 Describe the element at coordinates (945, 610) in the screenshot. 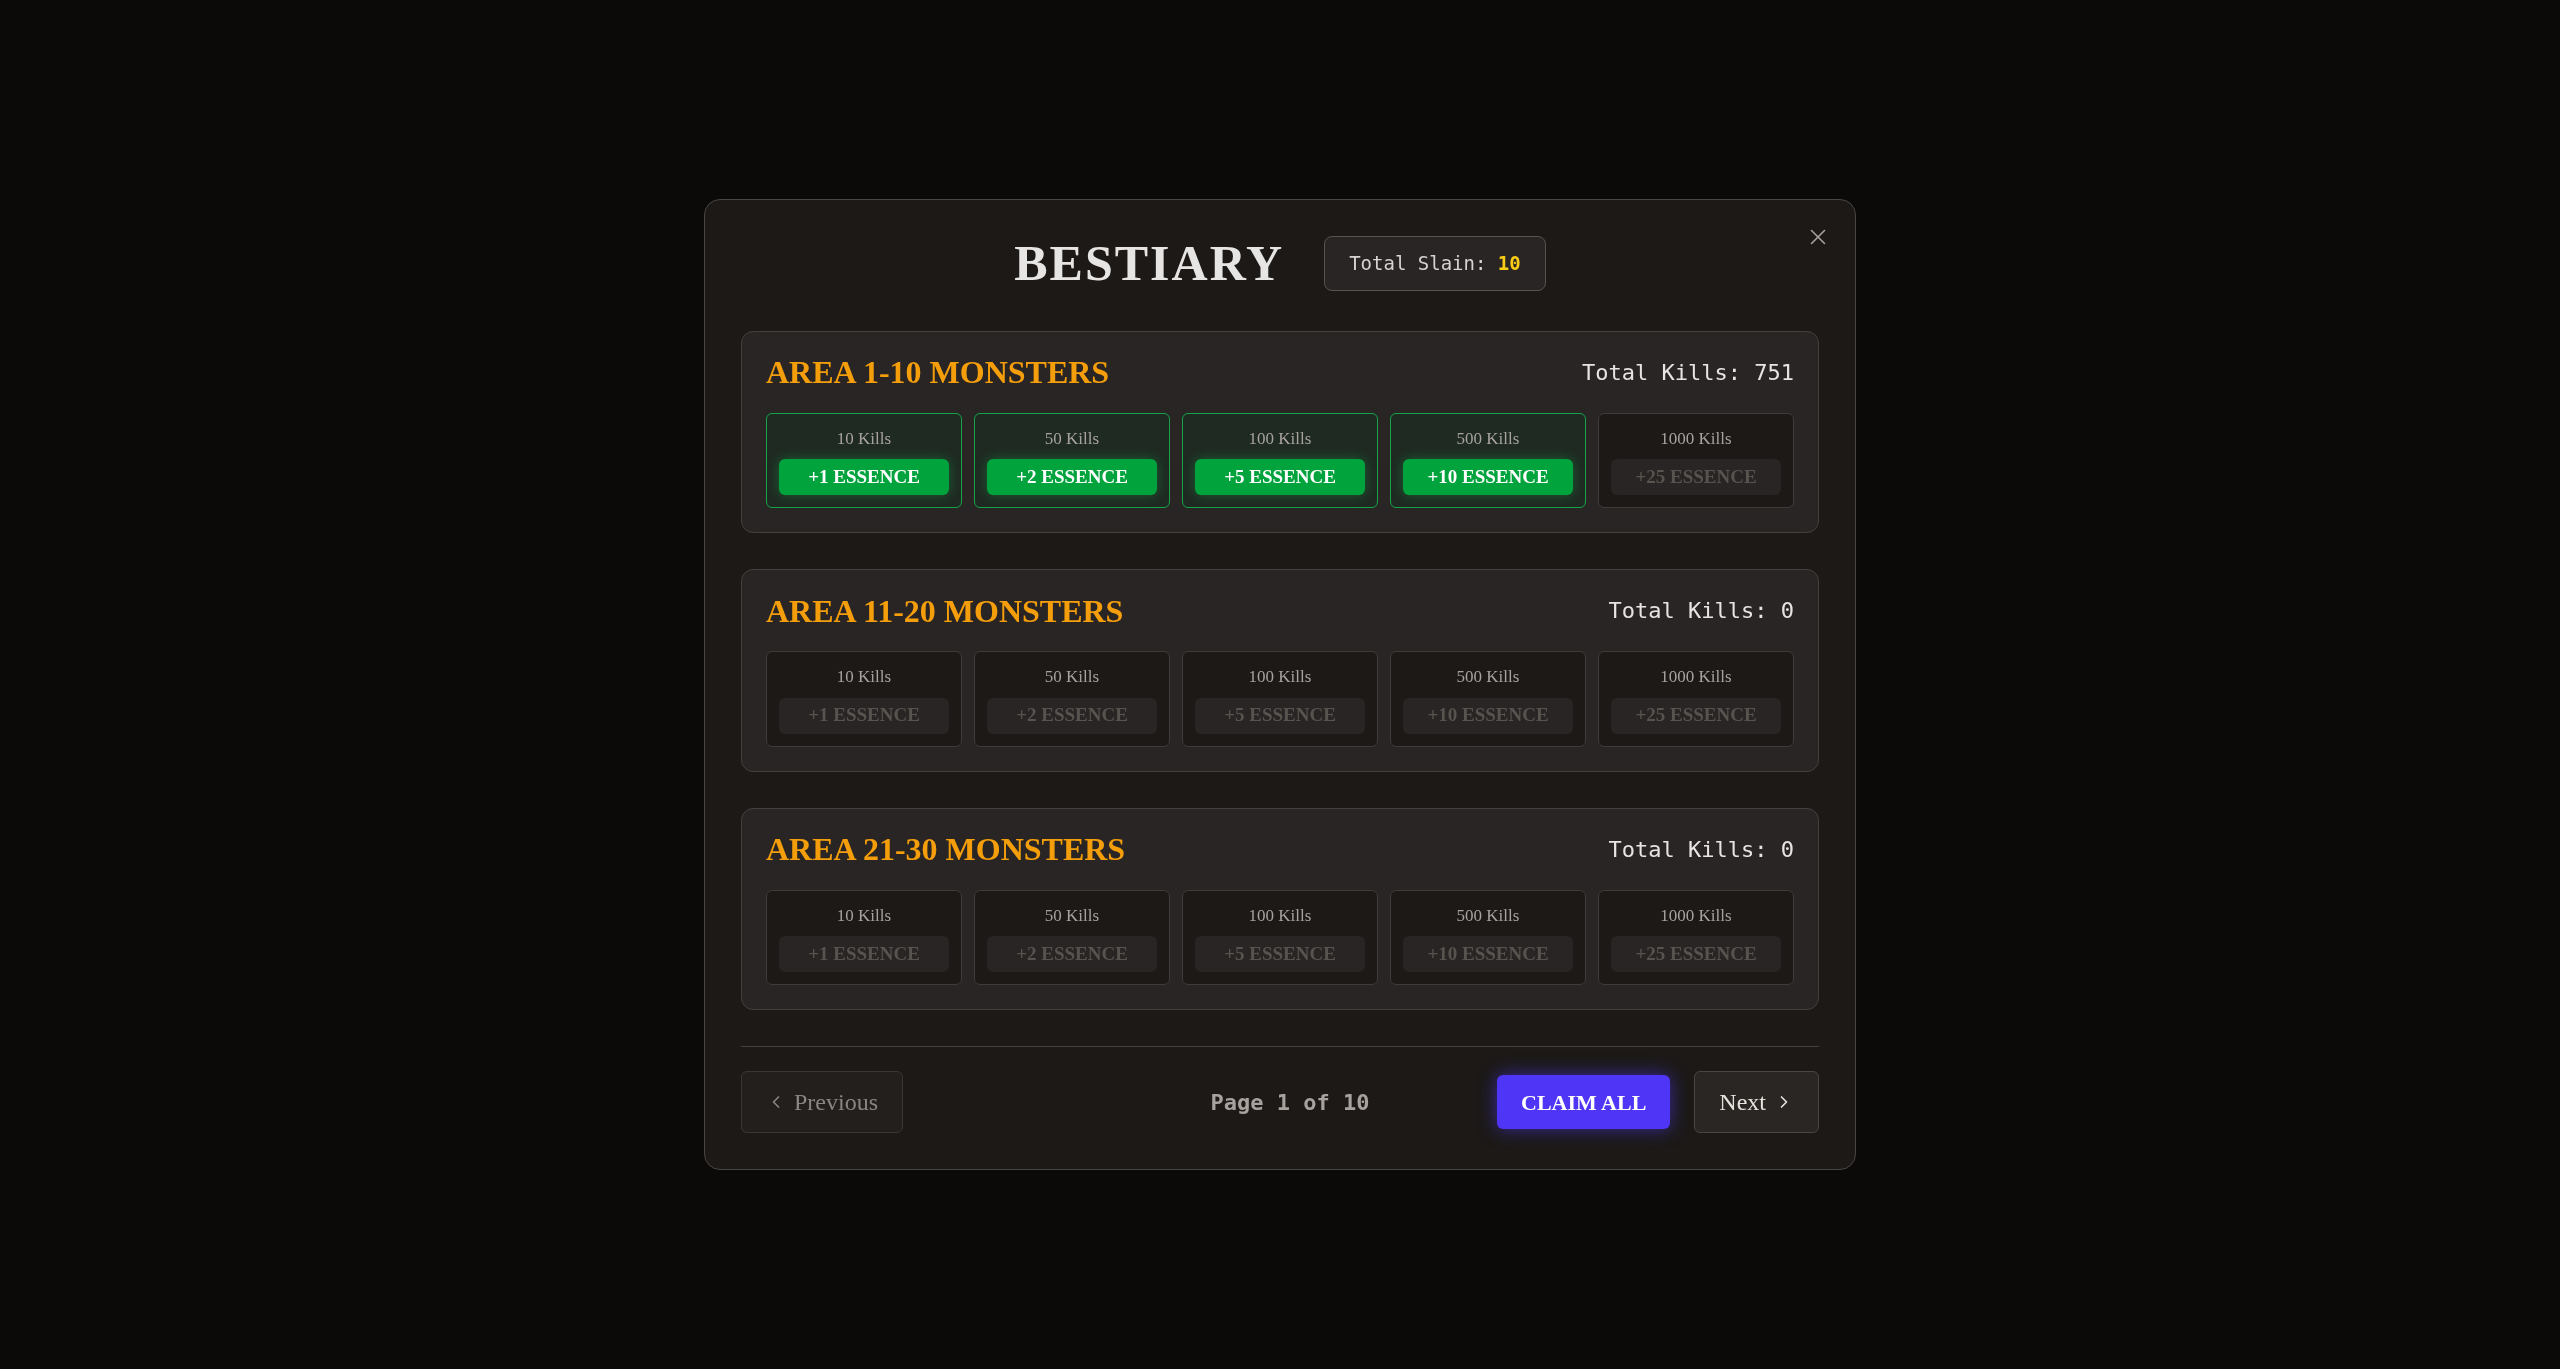

I see `area-title: AREA 11-20 MONSTERS` at that location.